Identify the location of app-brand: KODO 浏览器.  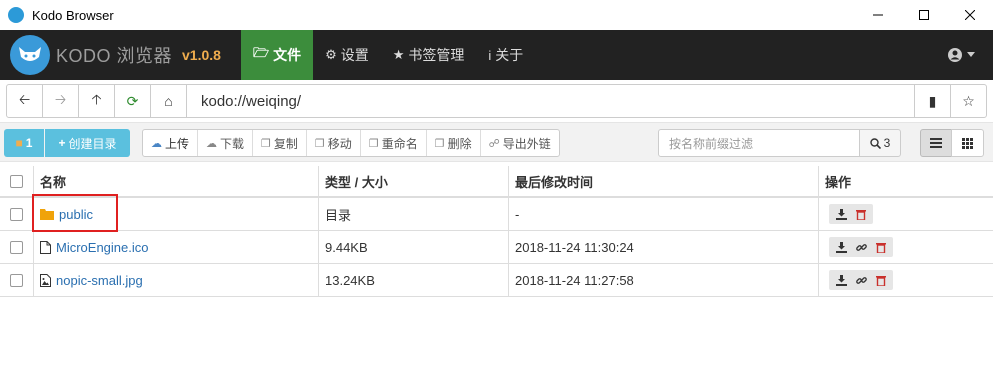
(114, 56).